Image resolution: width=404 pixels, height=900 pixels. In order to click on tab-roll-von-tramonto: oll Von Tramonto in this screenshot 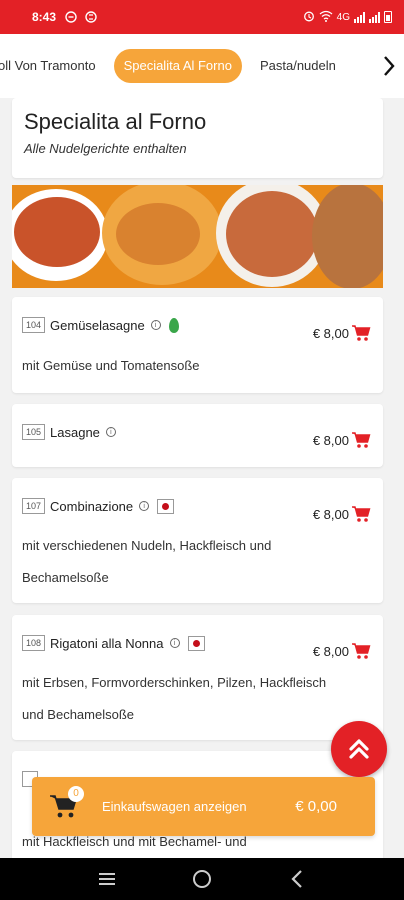, I will do `click(53, 66)`.